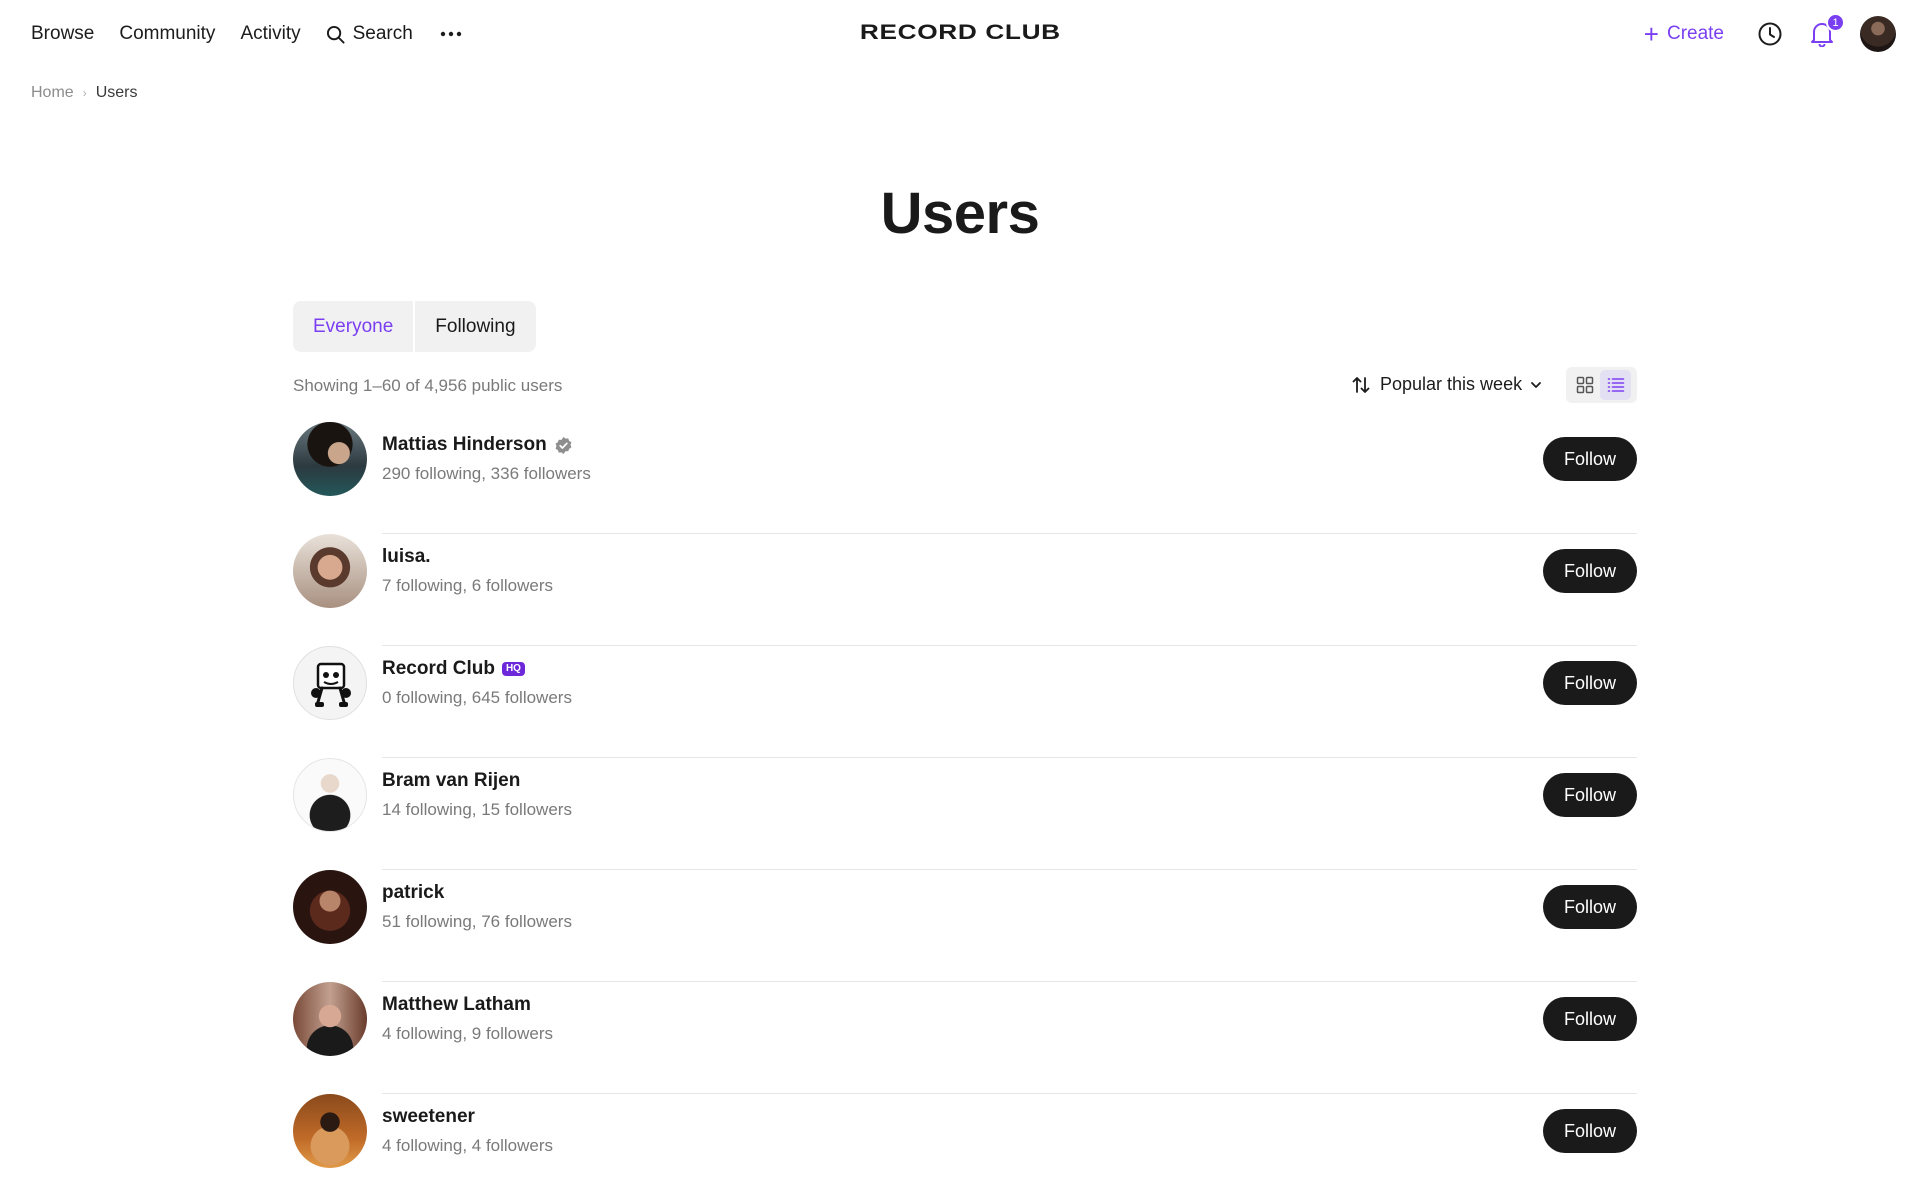  What do you see at coordinates (1651, 34) in the screenshot?
I see `plus-icon: +` at bounding box center [1651, 34].